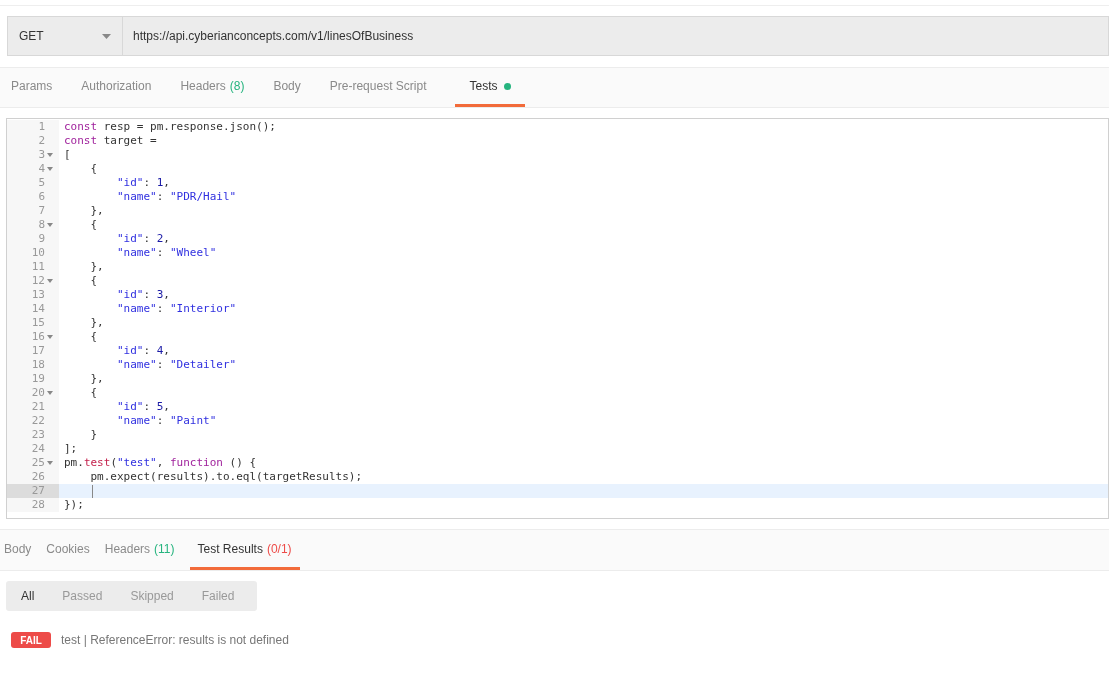  What do you see at coordinates (65, 36) in the screenshot?
I see `method-dropdown: GET` at bounding box center [65, 36].